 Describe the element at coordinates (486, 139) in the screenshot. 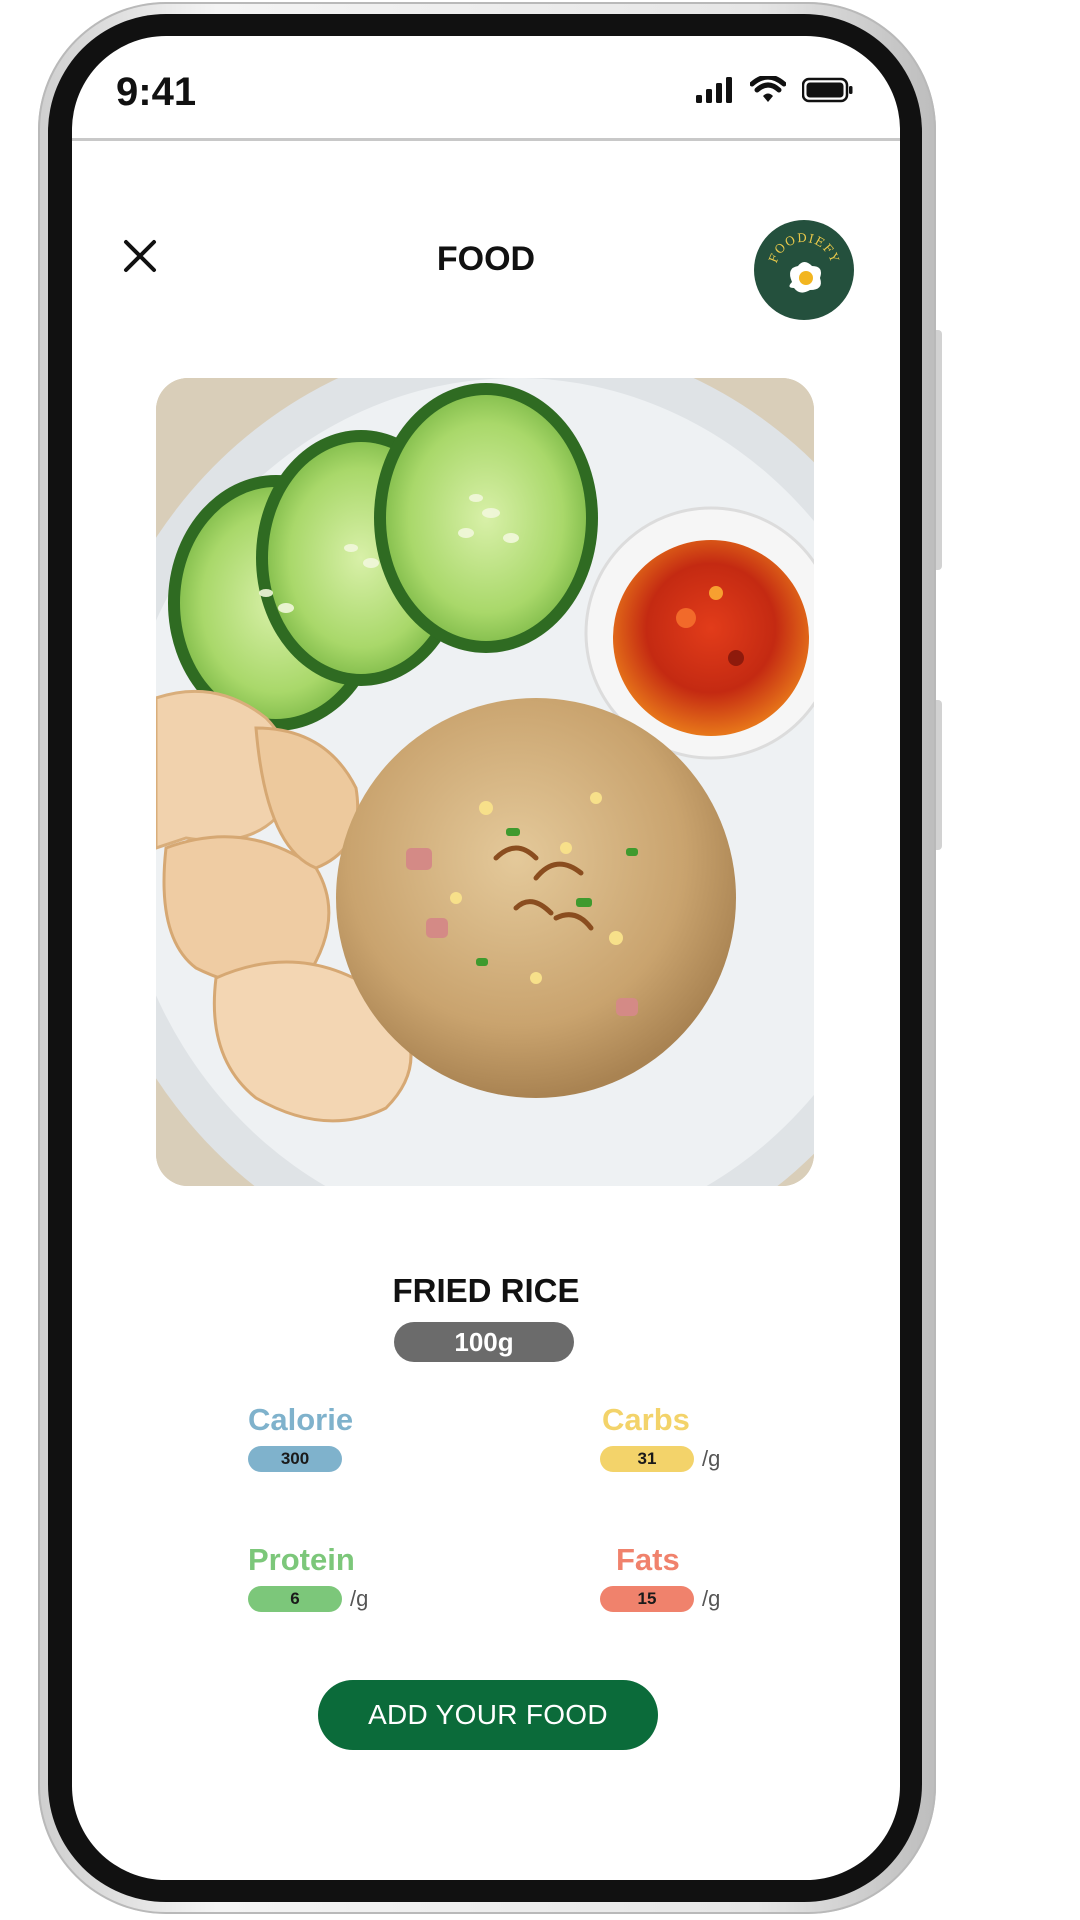

I see `status-divider` at that location.